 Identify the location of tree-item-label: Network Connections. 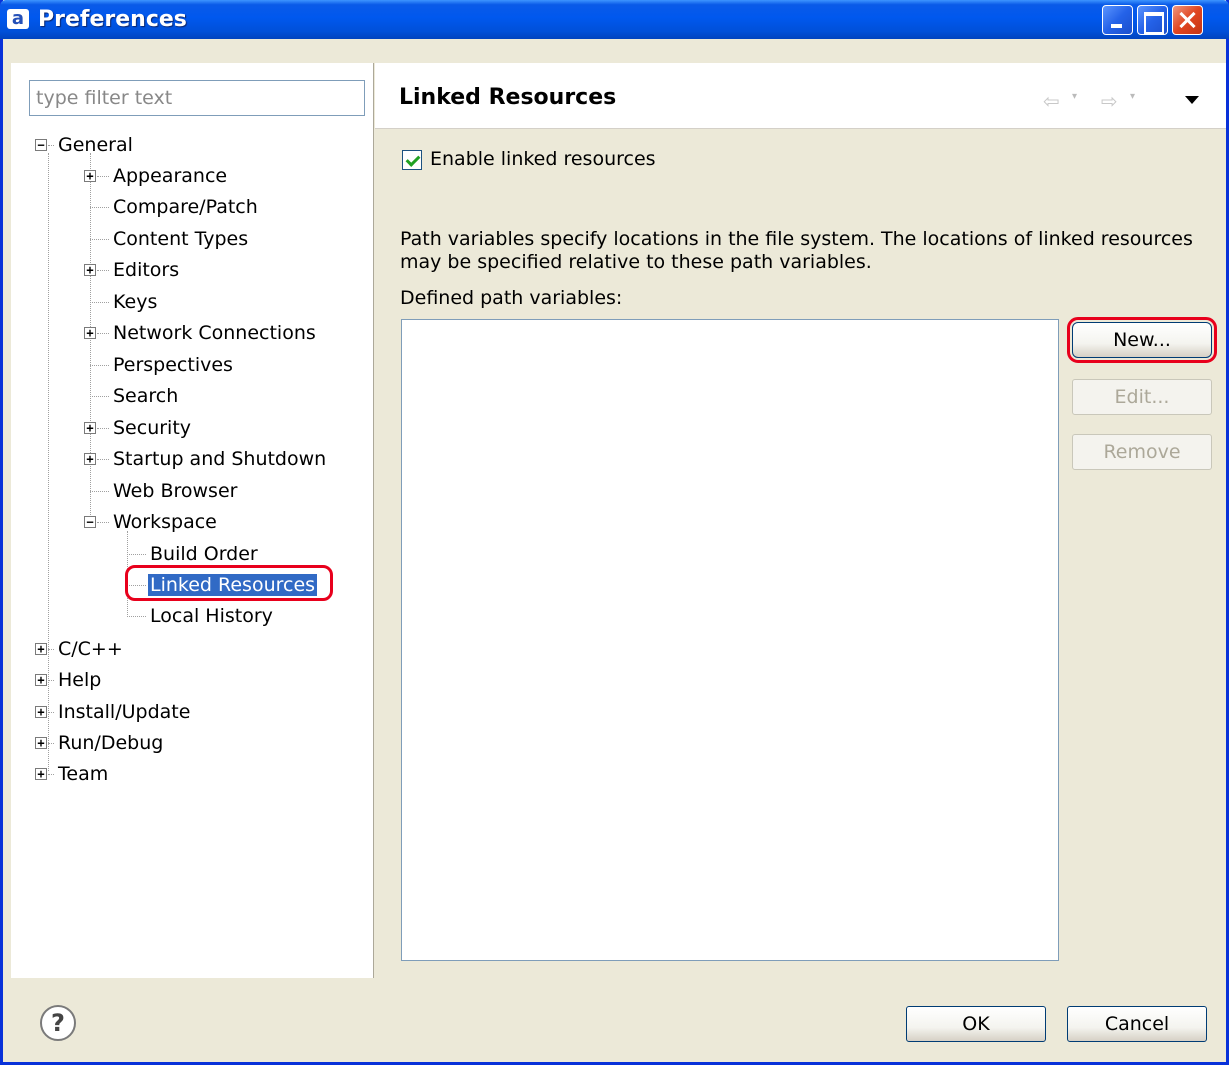
(214, 333).